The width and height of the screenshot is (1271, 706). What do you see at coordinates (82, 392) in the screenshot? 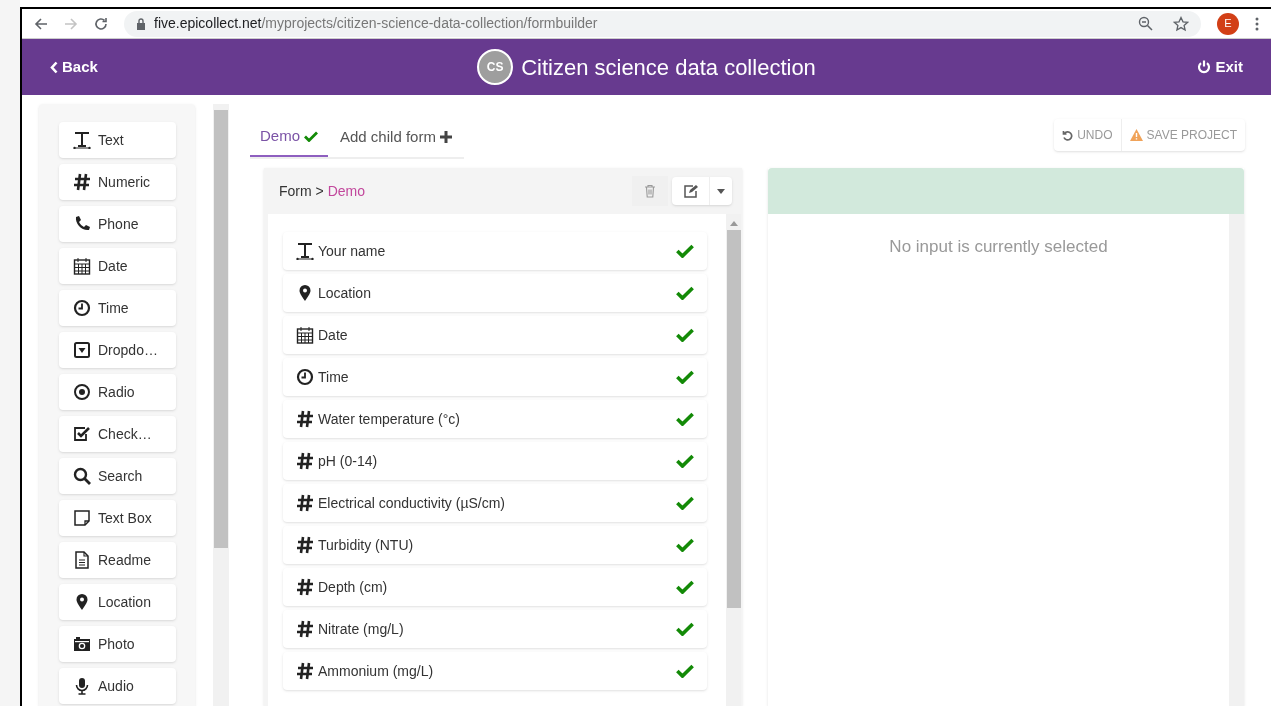
I see `radio-icon` at bounding box center [82, 392].